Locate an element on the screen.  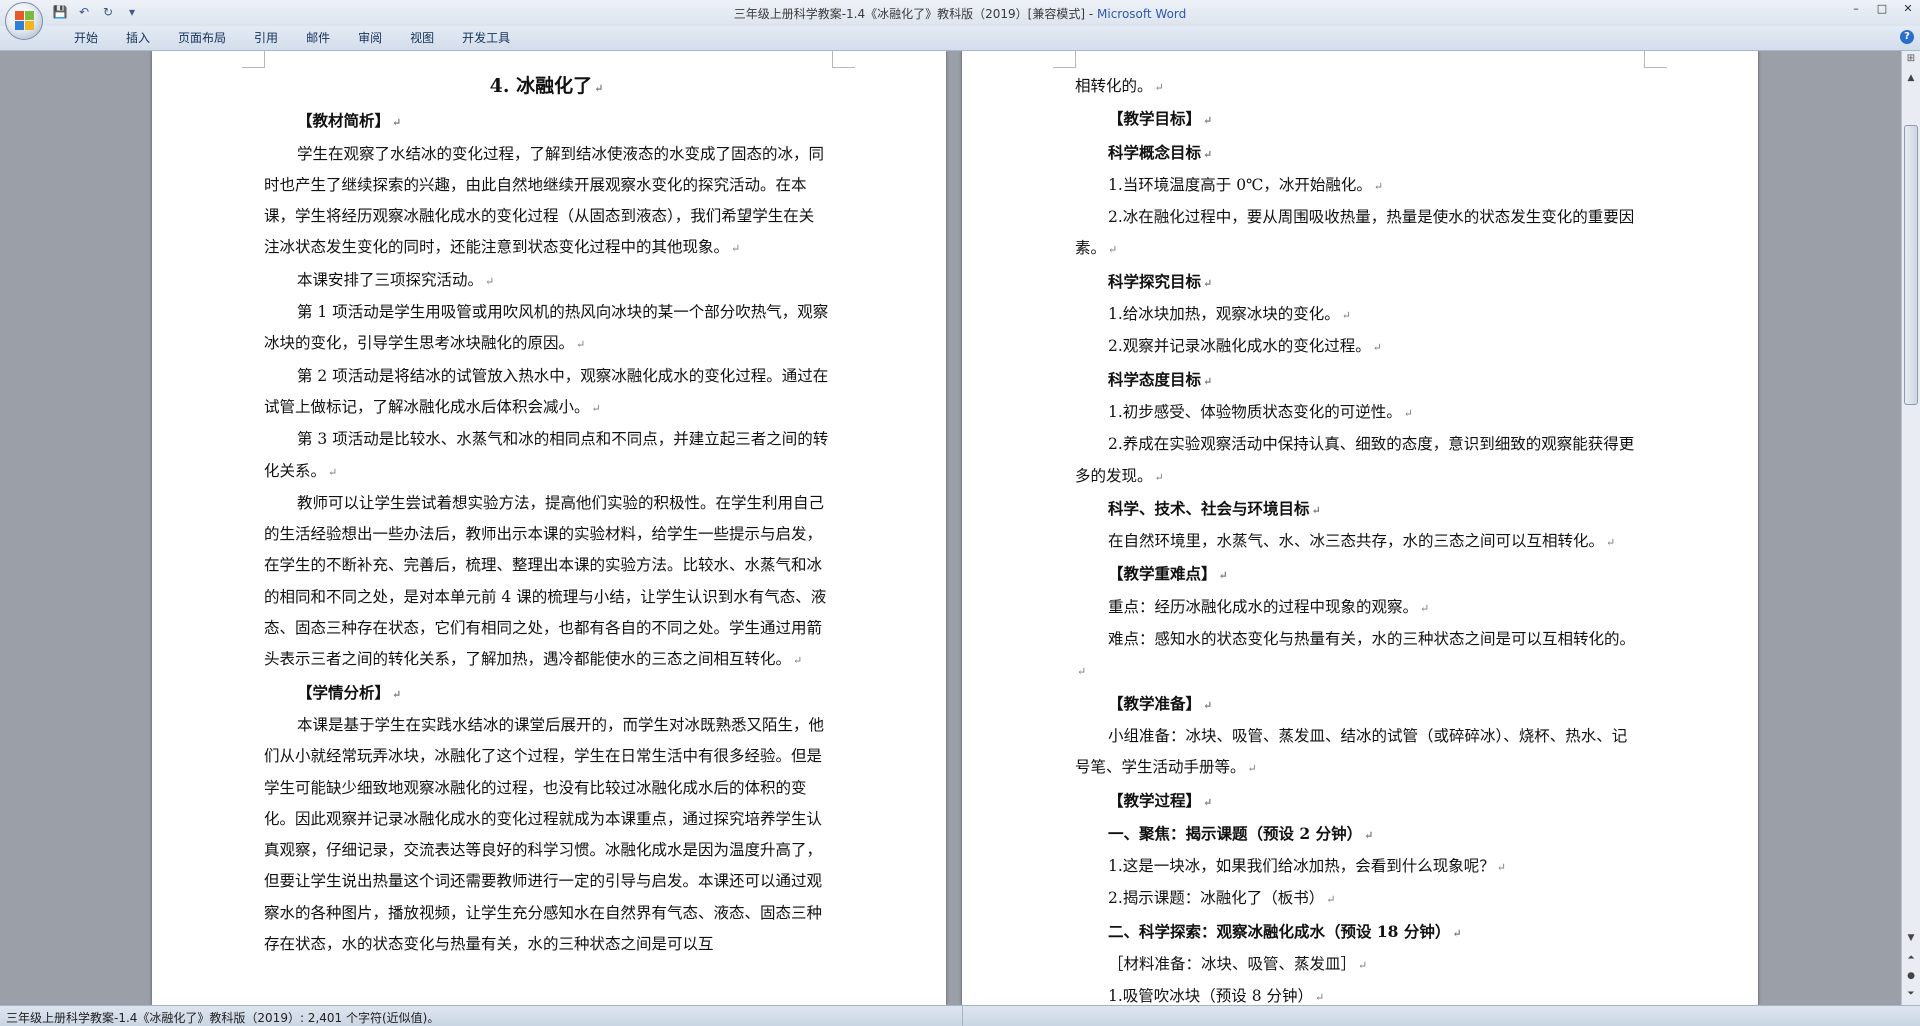
paragraph: 本课安排了三项探究活动。 ↵ is located at coordinates (546, 281).